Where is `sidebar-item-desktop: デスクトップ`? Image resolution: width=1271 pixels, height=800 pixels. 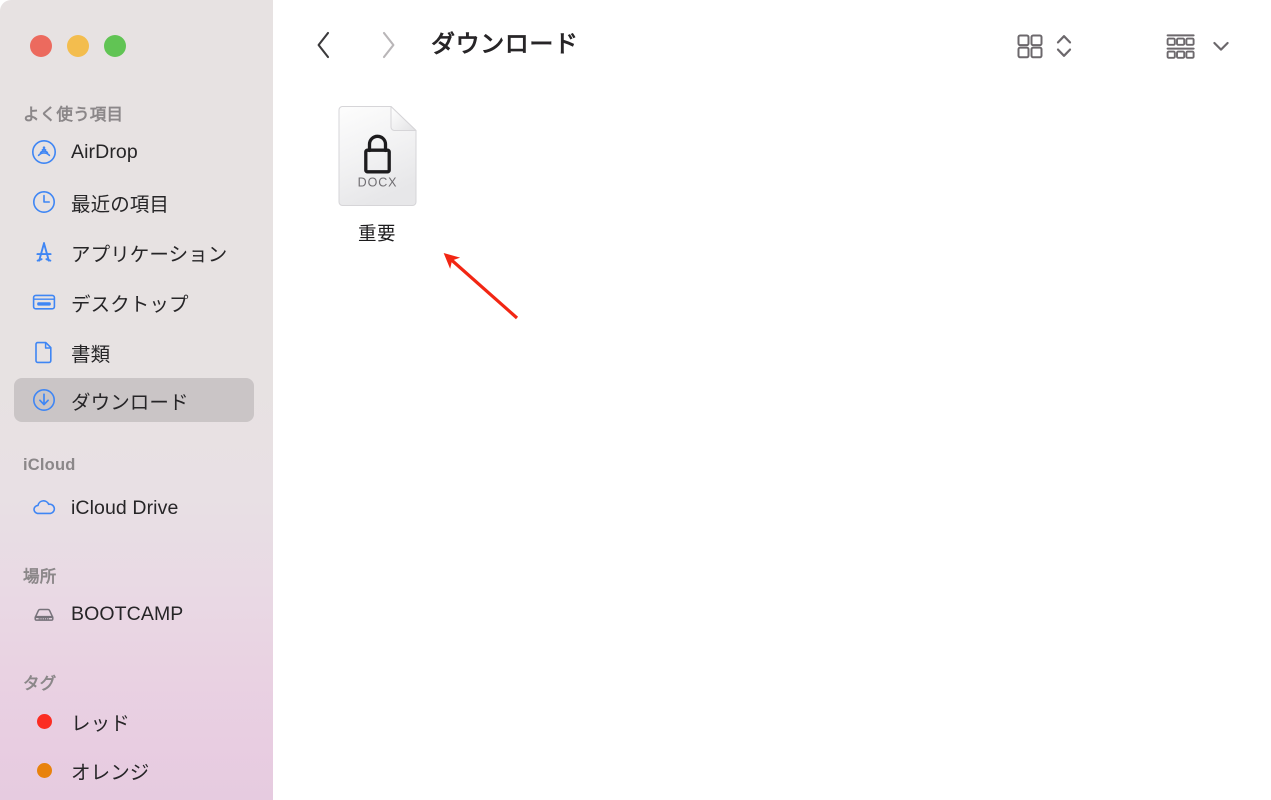
sidebar-item-desktop: デスクトップ is located at coordinates (134, 302).